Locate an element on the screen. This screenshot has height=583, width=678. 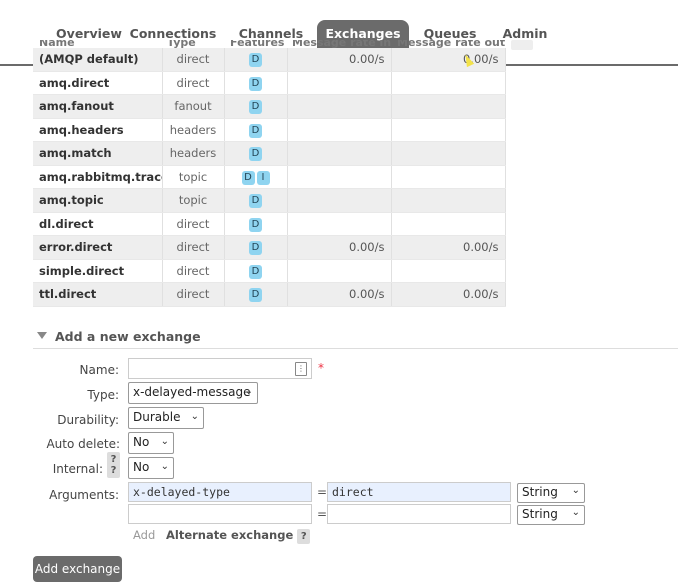
table-row: amq.match headers D is located at coordinates (269, 153).